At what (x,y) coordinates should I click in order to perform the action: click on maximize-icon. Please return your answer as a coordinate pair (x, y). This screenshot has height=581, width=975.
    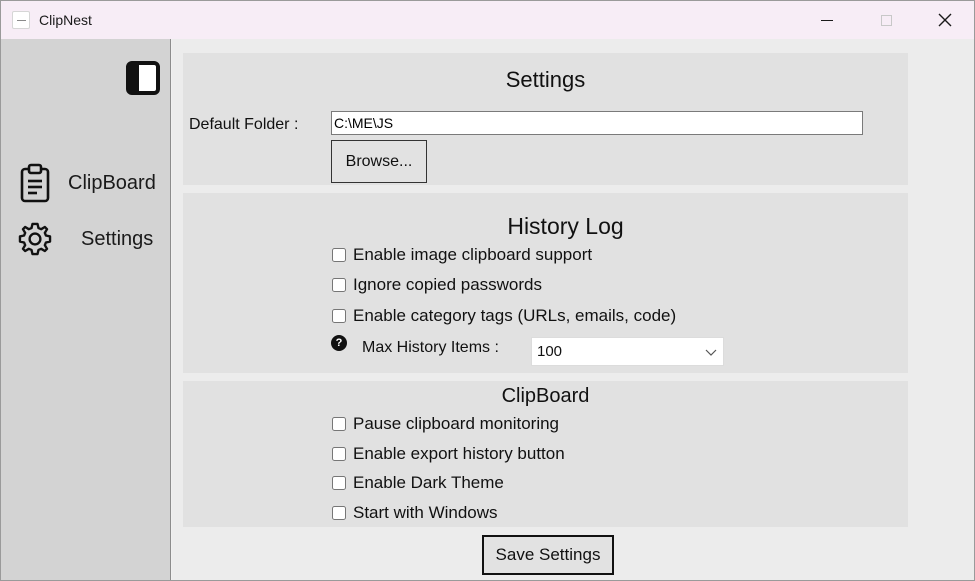
    Looking at the image, I should click on (886, 20).